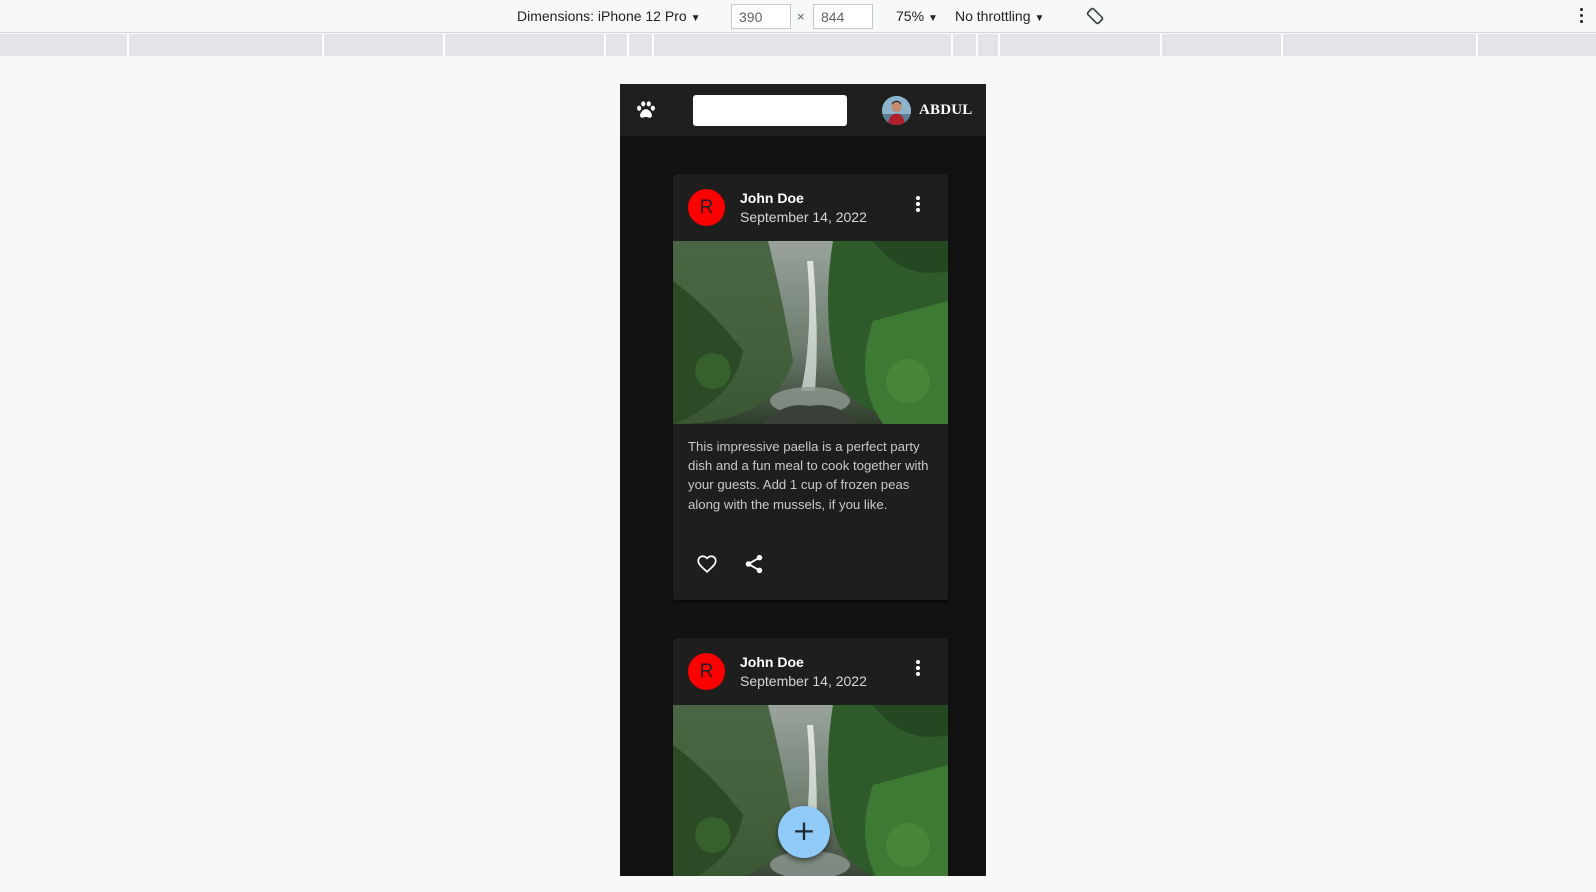  I want to click on share-icon, so click(754, 564).